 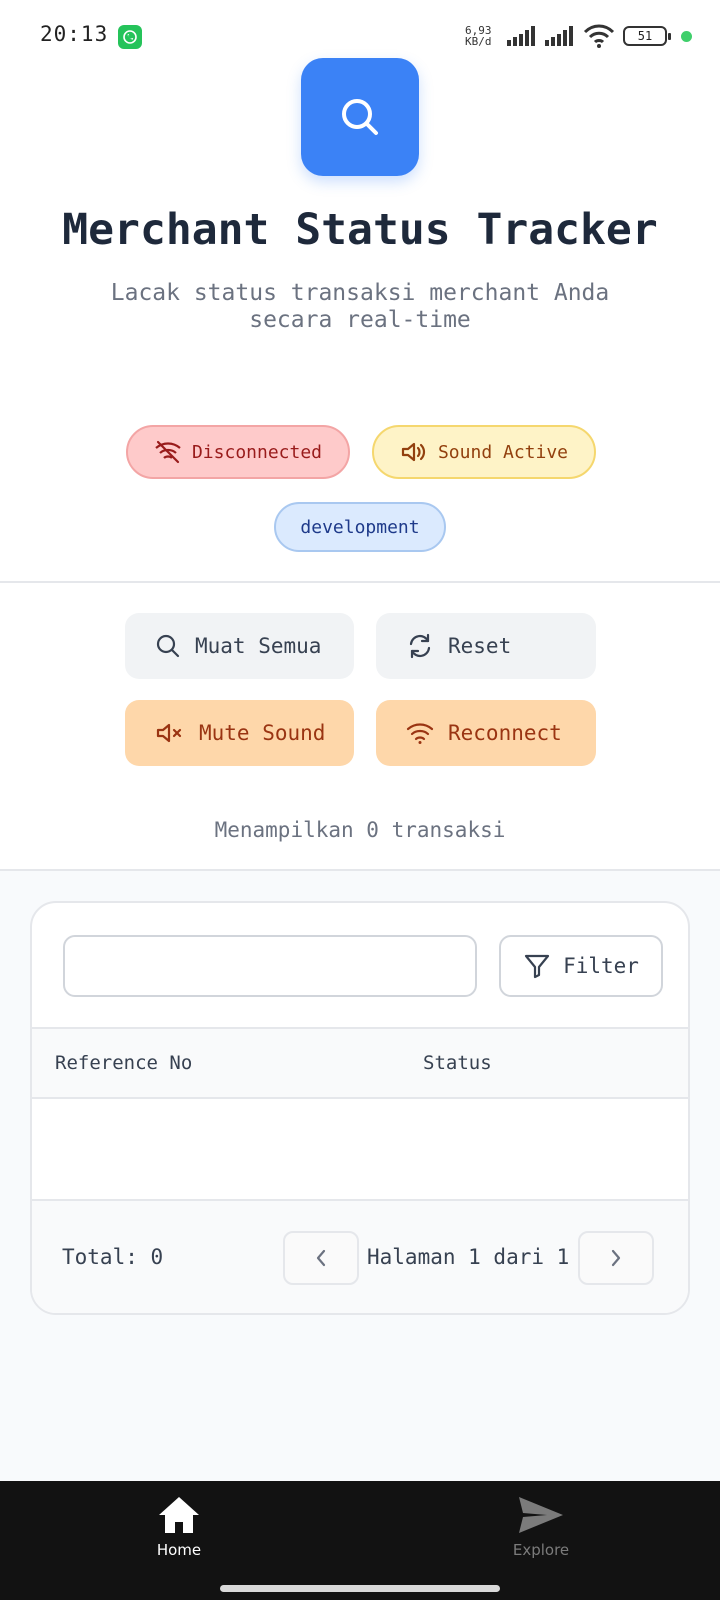 I want to click on bottom-navigation: Home Explore, so click(x=360, y=1540).